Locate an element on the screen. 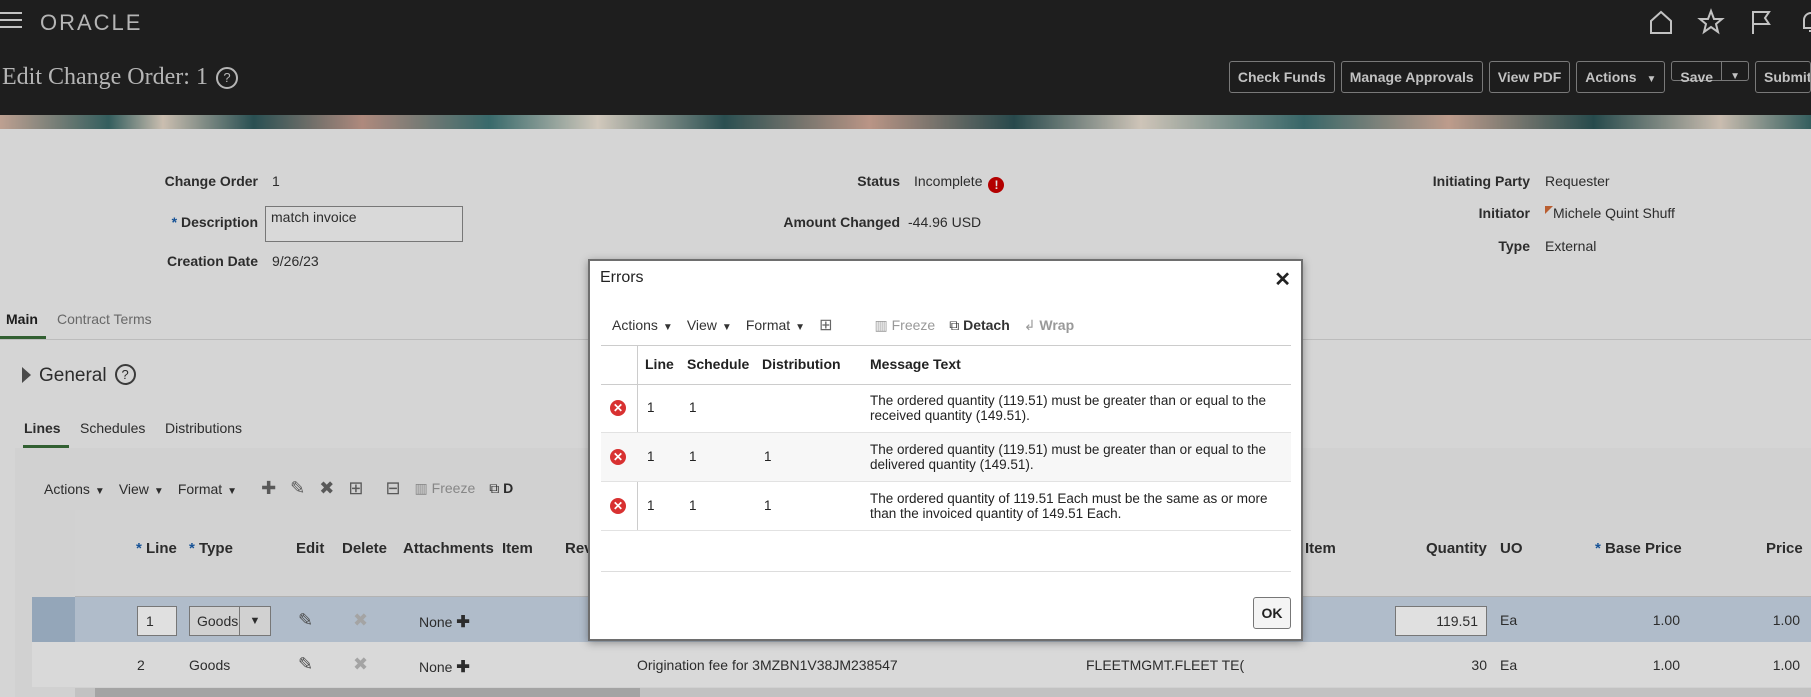  errors-view-menu: View is located at coordinates (709, 325).